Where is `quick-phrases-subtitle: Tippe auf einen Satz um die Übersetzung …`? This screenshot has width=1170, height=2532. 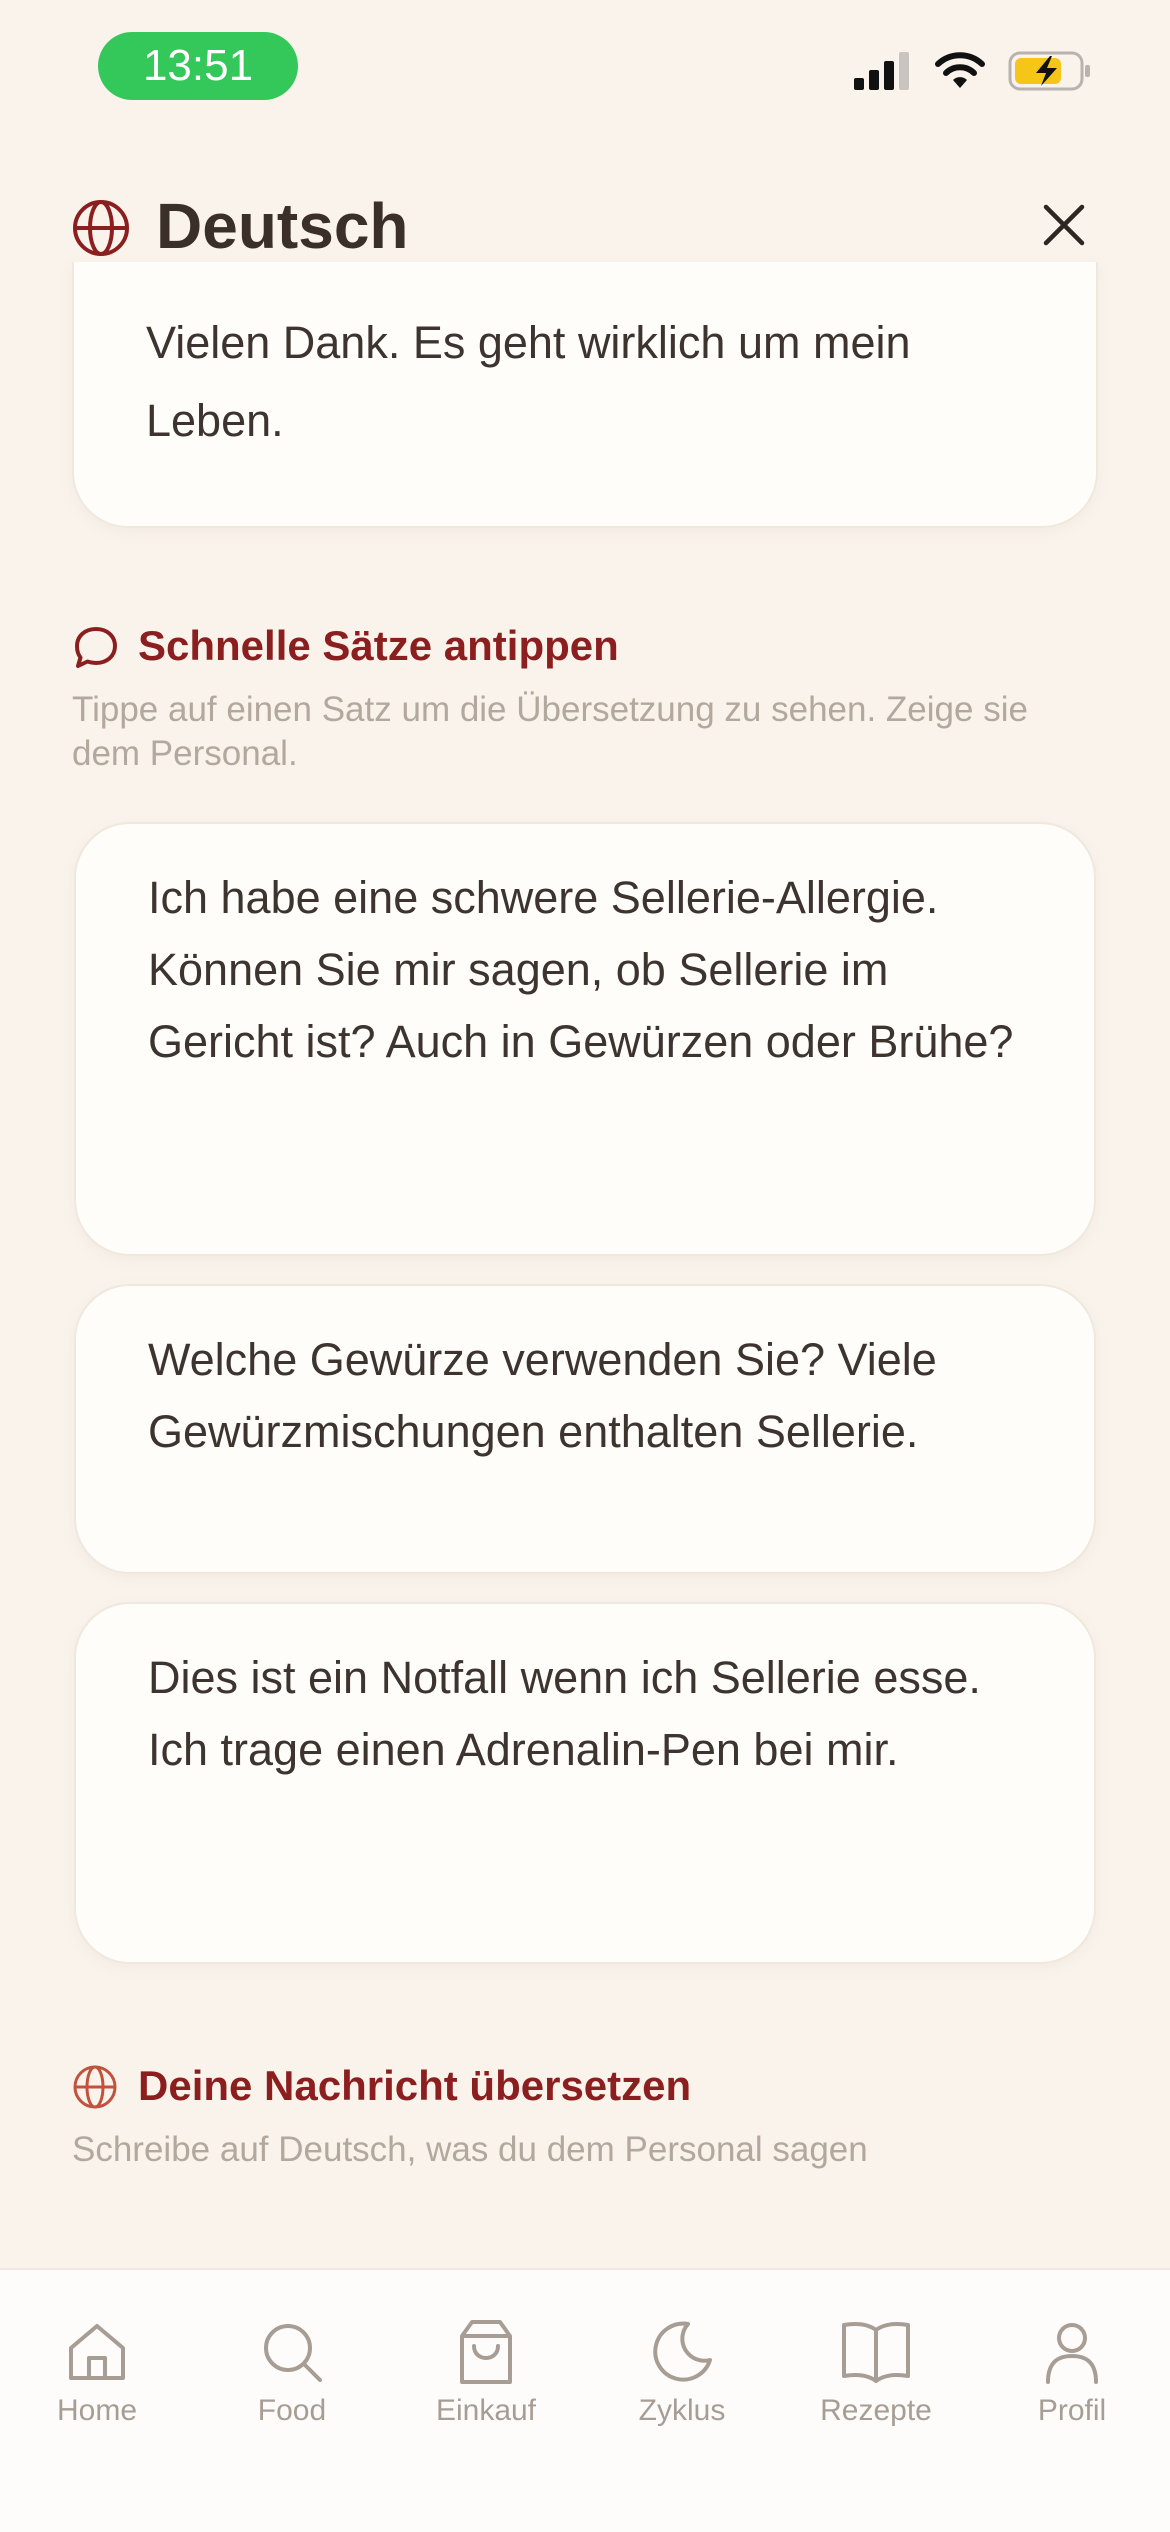 quick-phrases-subtitle: Tippe auf einen Satz um die Übersetzung … is located at coordinates (550, 731).